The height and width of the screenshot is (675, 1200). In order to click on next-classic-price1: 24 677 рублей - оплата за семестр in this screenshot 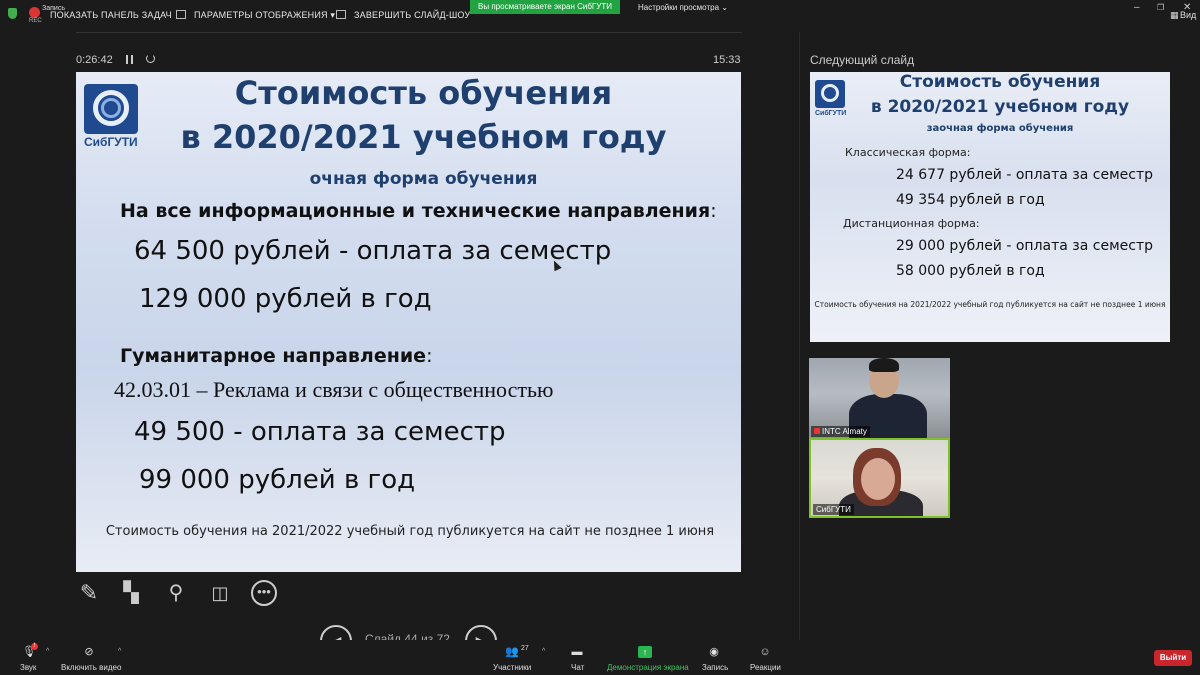, I will do `click(1024, 175)`.